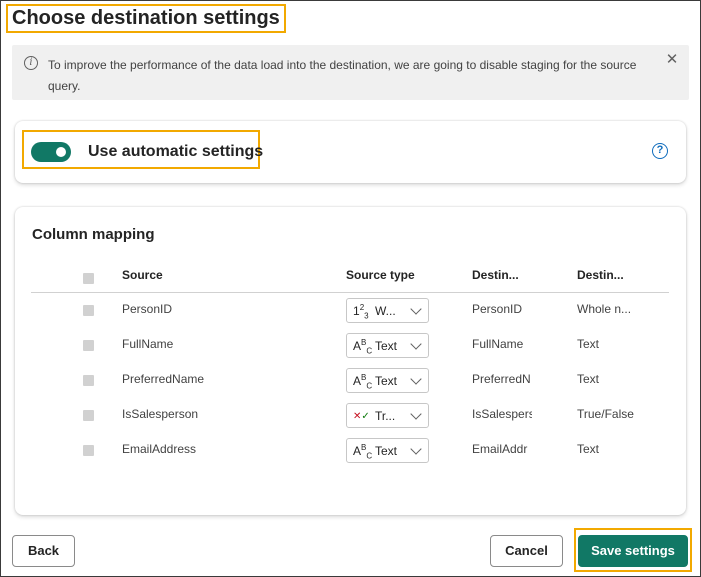 The width and height of the screenshot is (701, 577). I want to click on source-column-name: EmailAddress, so click(159, 449).